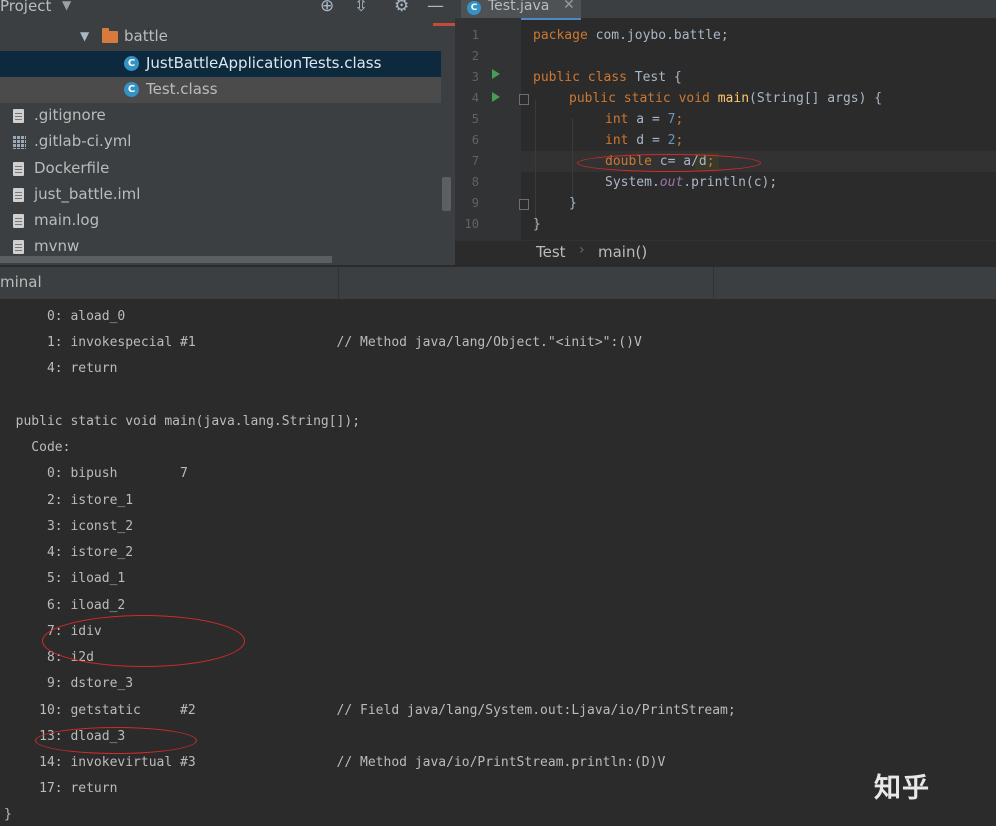 This screenshot has width=996, height=826. What do you see at coordinates (220, 169) in the screenshot?
I see `tree-item-dockerfile: Dockerfile` at bounding box center [220, 169].